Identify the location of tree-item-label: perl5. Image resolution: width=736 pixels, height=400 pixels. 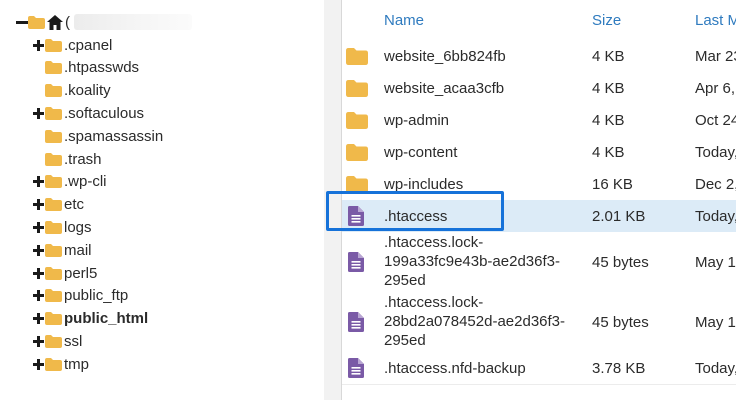
(81, 273).